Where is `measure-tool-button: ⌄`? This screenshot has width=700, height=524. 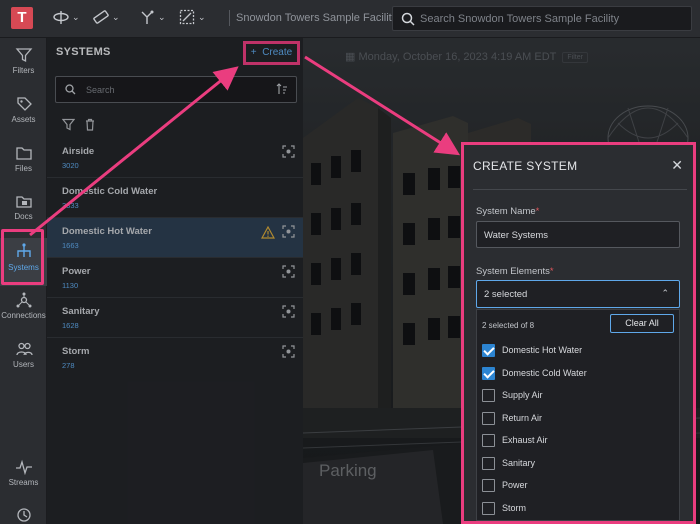
measure-tool-button: ⌄ is located at coordinates (106, 18).